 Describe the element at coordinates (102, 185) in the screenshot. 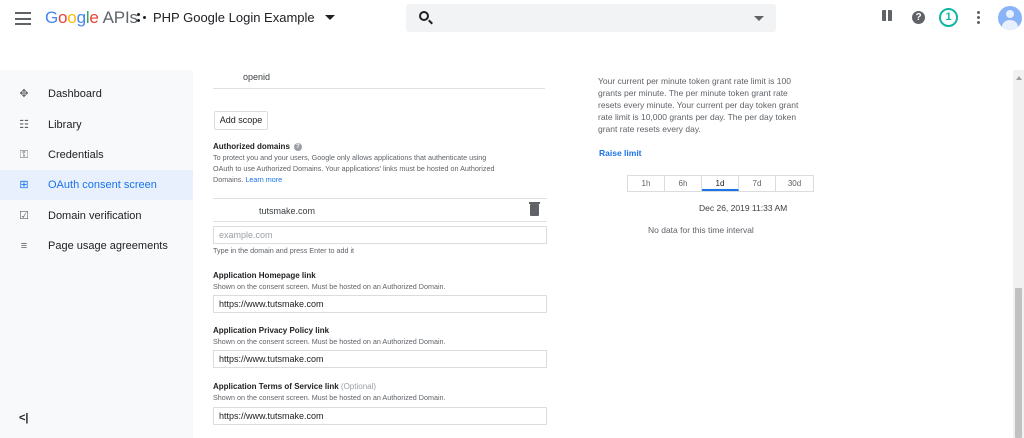

I see `sidebar-item-label: OAuth consent screen` at that location.